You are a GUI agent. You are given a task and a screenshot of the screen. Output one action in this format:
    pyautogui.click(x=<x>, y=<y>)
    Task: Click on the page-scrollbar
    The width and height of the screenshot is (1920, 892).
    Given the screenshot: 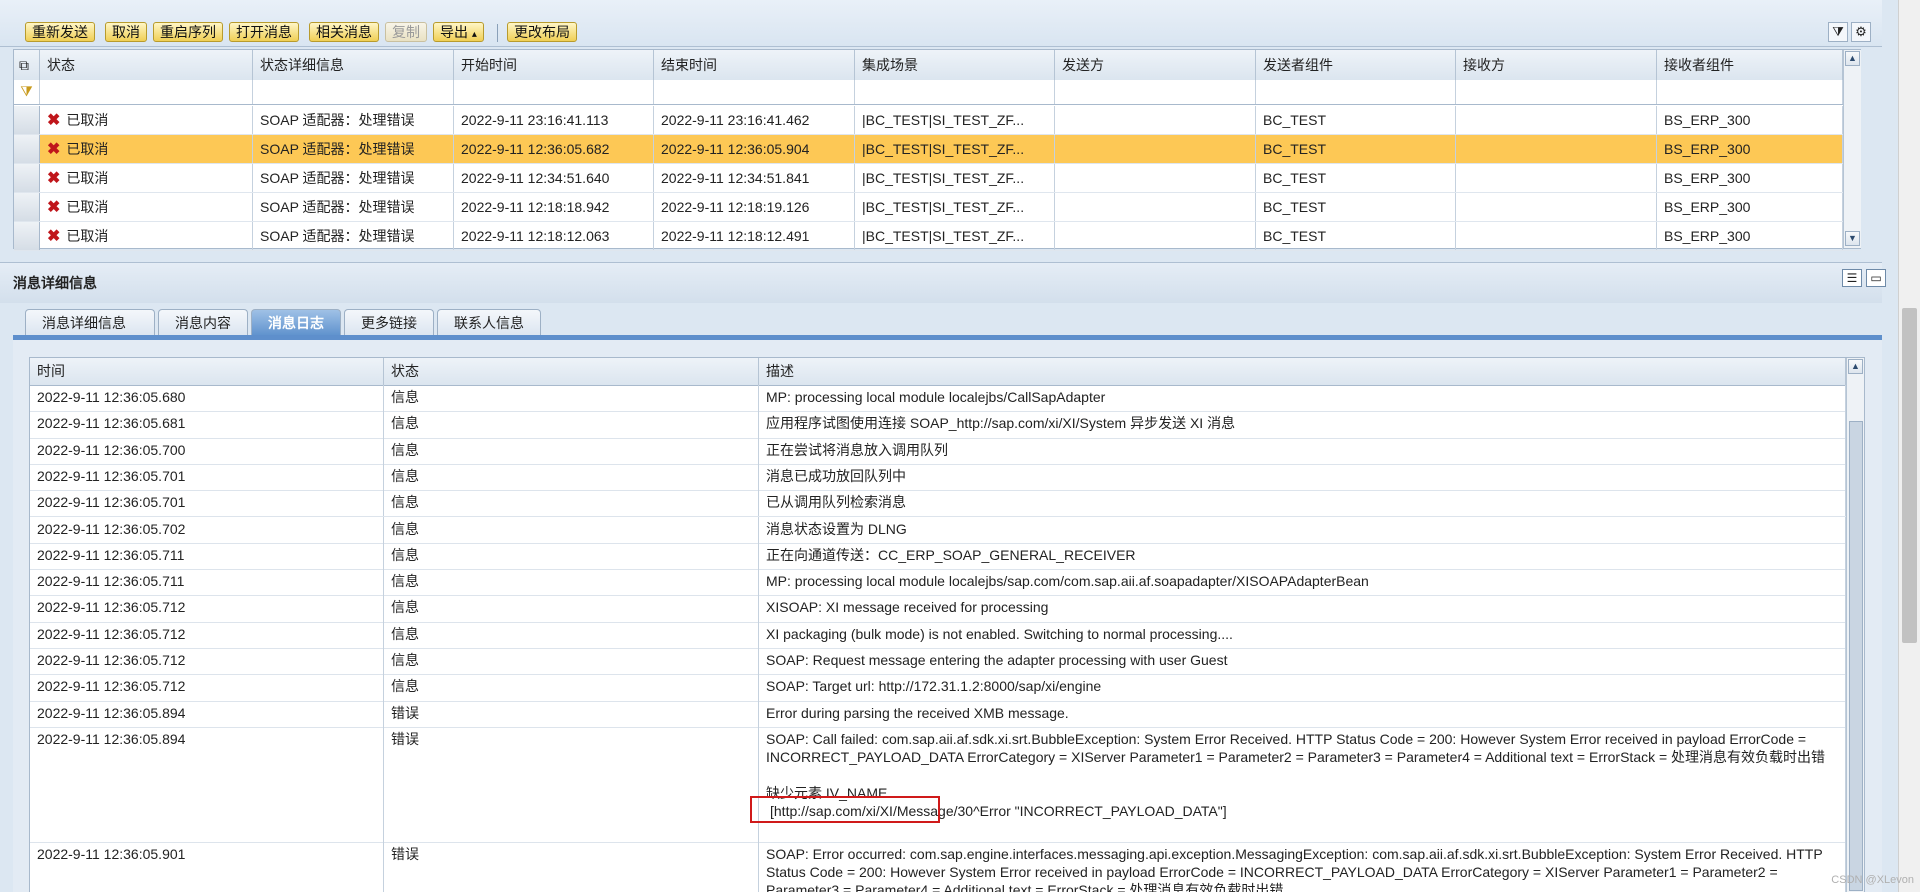 What is the action you would take?
    pyautogui.click(x=1909, y=446)
    